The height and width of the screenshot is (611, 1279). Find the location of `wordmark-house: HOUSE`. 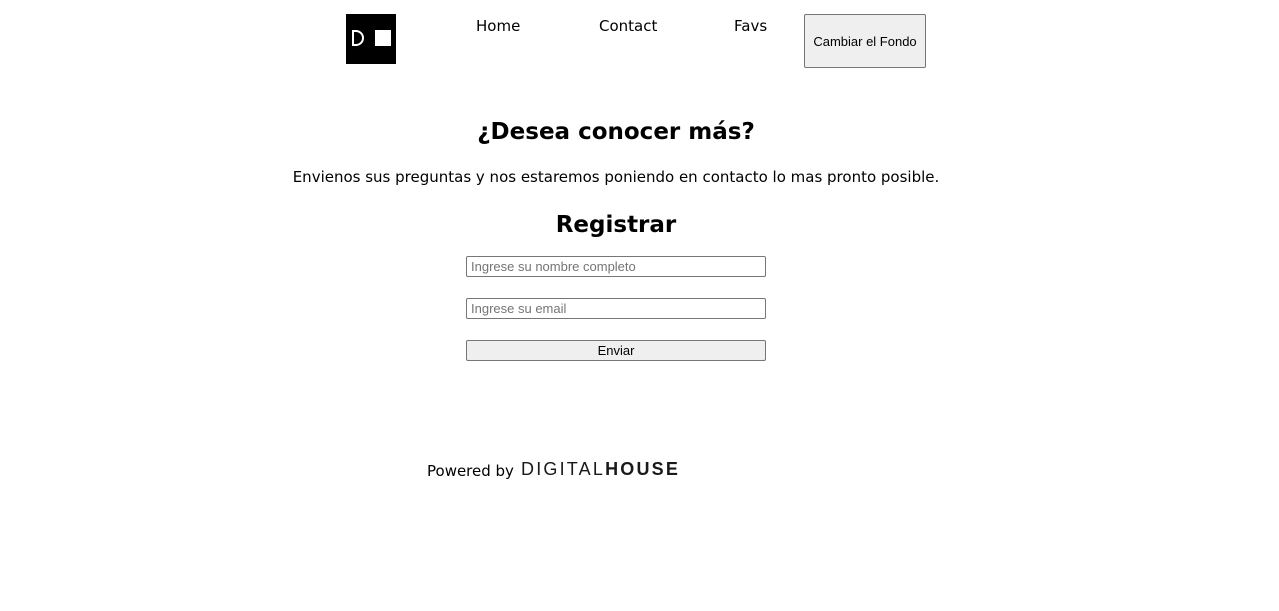

wordmark-house: HOUSE is located at coordinates (643, 469).